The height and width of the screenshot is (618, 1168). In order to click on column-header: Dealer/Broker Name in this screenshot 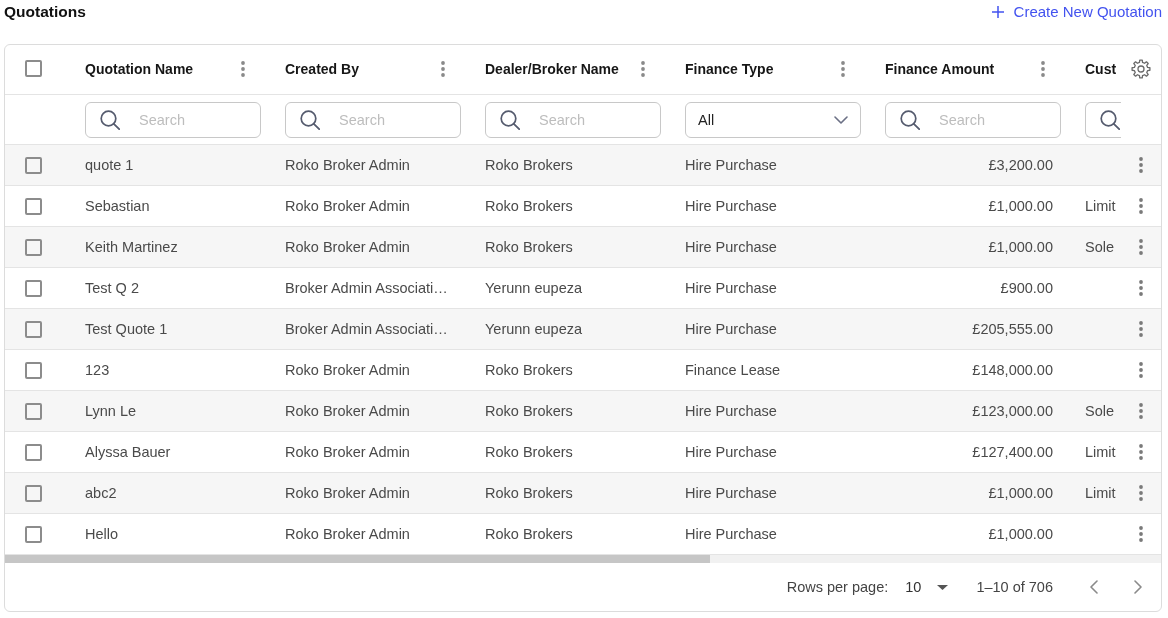, I will do `click(552, 68)`.